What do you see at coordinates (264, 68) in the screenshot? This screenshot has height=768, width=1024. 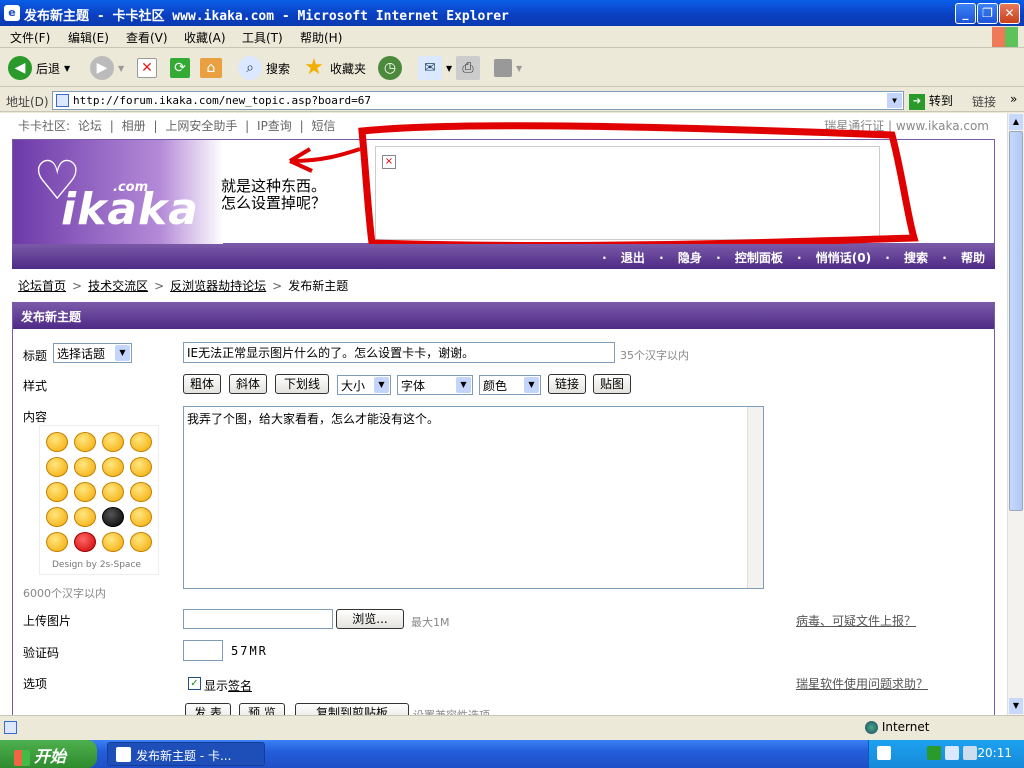 I see `search-button: ⌕ 搜索` at bounding box center [264, 68].